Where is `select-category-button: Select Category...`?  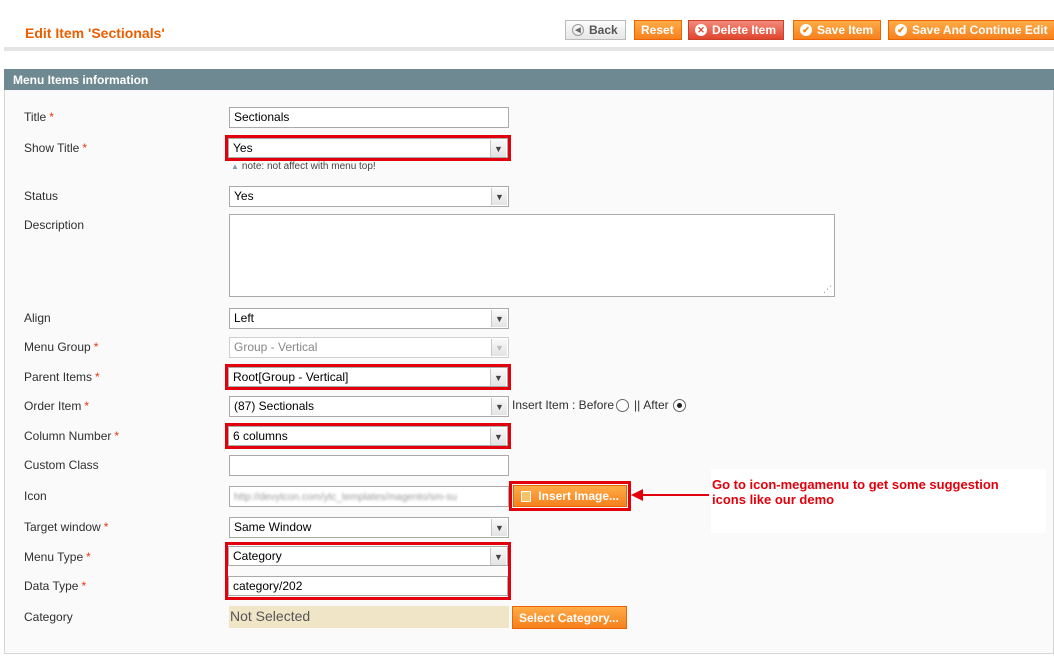
select-category-button: Select Category... is located at coordinates (569, 617).